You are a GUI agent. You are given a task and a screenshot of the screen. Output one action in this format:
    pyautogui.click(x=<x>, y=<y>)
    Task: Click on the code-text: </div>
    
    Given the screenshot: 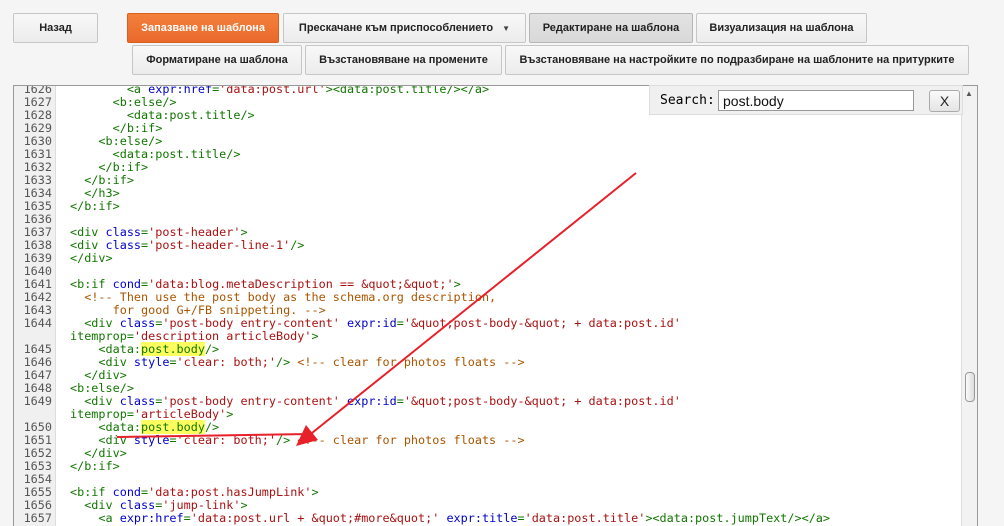 What is the action you would take?
    pyautogui.click(x=91, y=258)
    